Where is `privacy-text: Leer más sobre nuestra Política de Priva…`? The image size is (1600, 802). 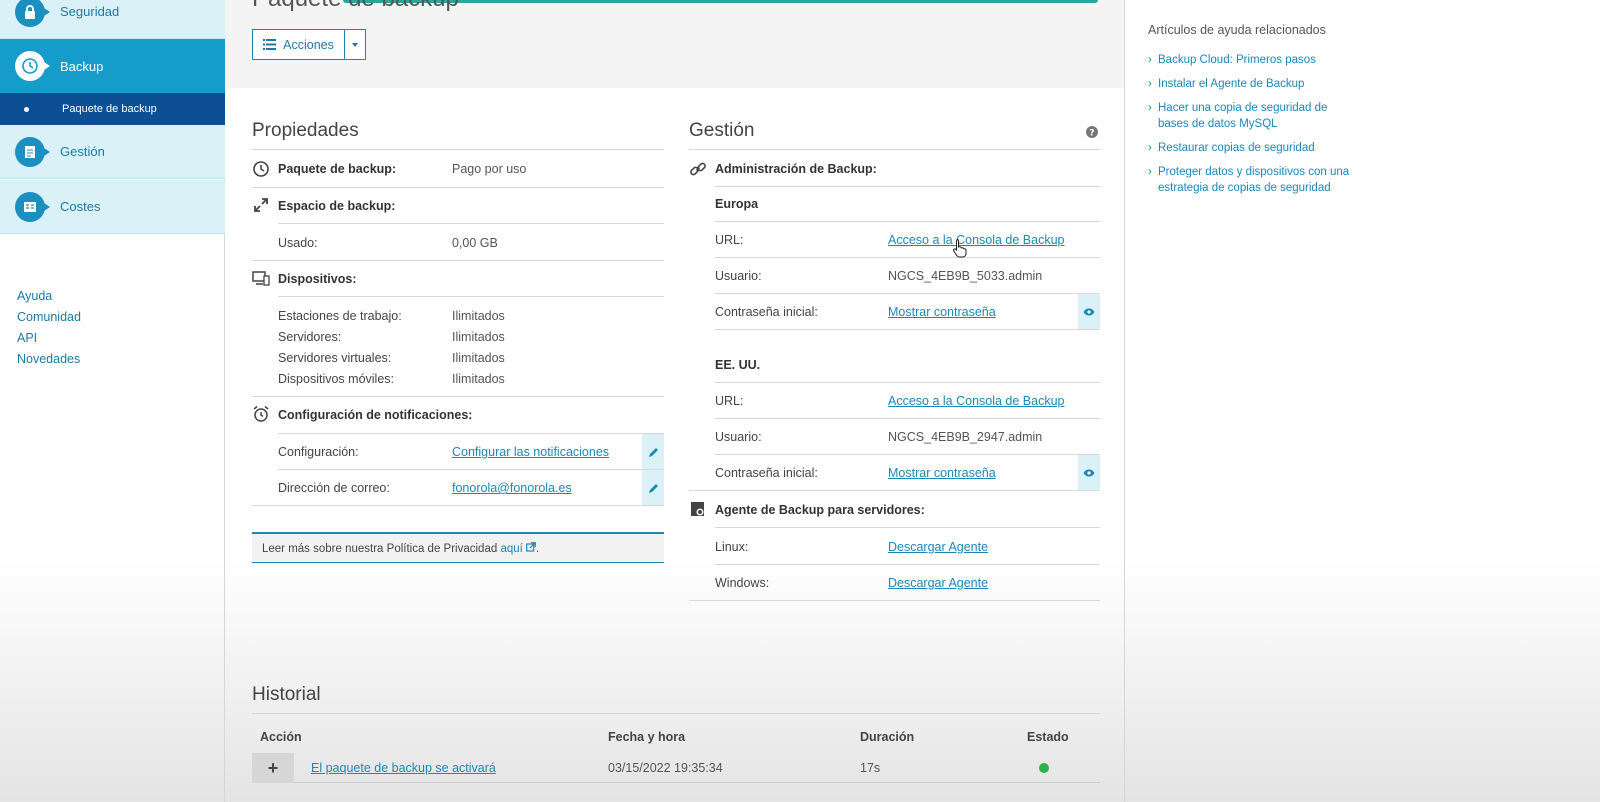
privacy-text: Leer más sobre nuestra Política de Priva… is located at coordinates (380, 549).